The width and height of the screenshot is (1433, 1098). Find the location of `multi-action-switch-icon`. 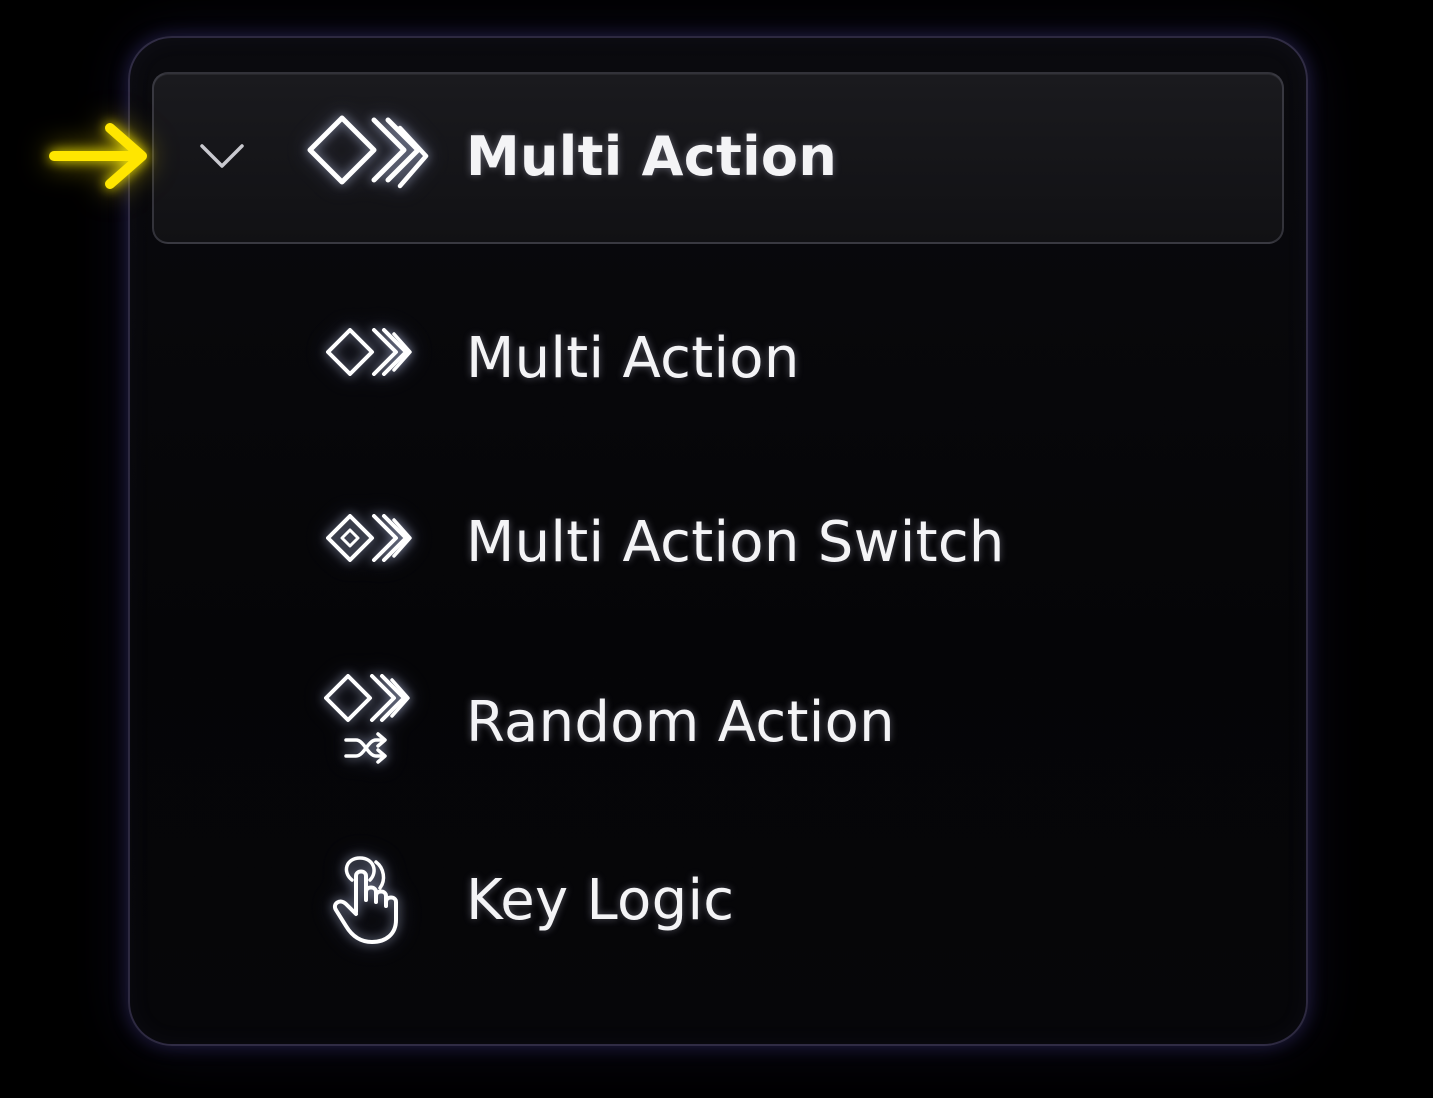

multi-action-switch-icon is located at coordinates (369, 538).